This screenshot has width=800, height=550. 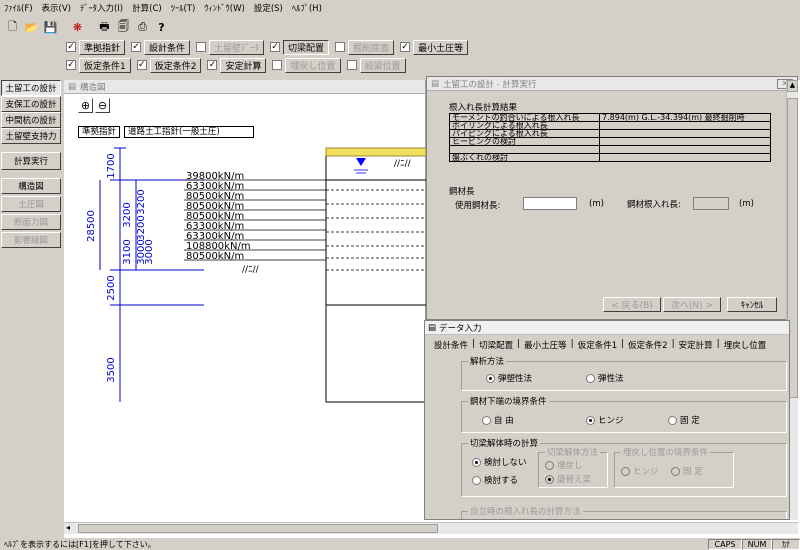 What do you see at coordinates (495, 480) in the screenshot?
I see `radio-check: 検討する` at bounding box center [495, 480].